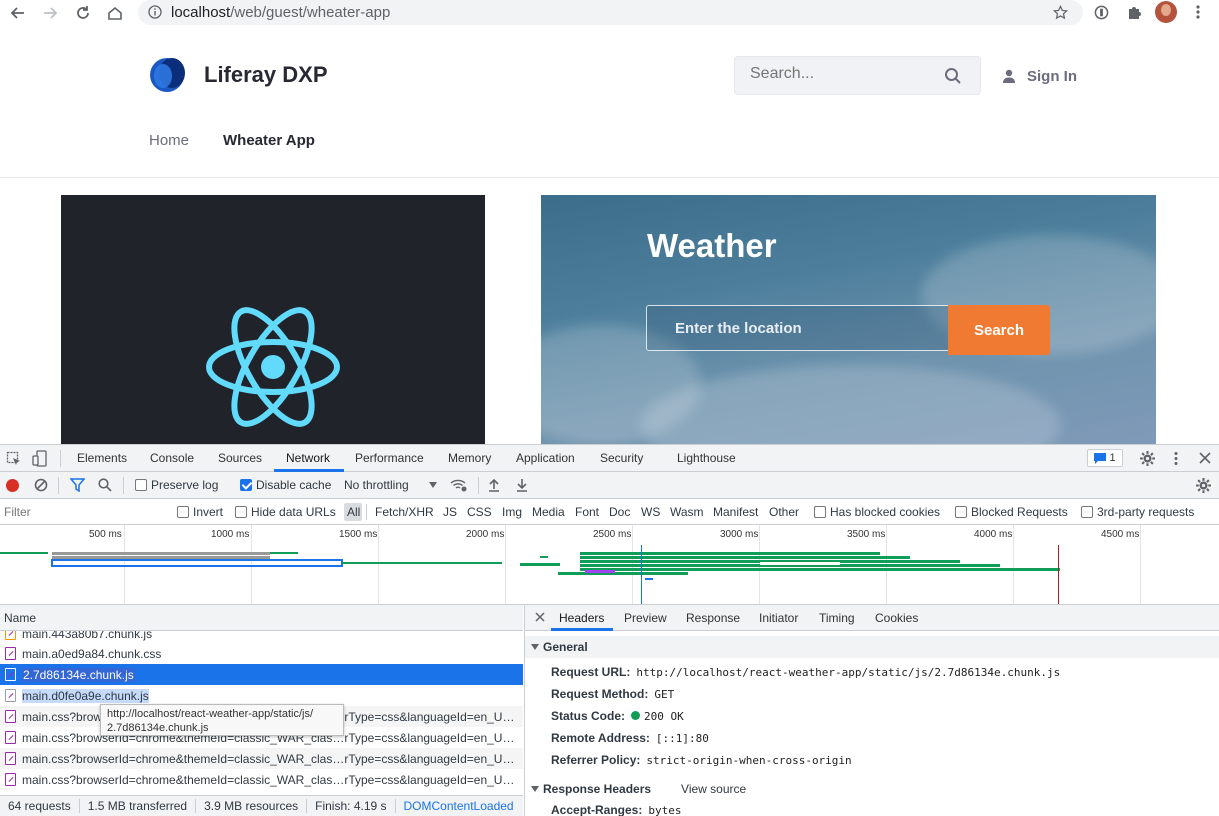  What do you see at coordinates (261, 695) in the screenshot?
I see `request-row: main.d0fe0a9e.chunk.js` at bounding box center [261, 695].